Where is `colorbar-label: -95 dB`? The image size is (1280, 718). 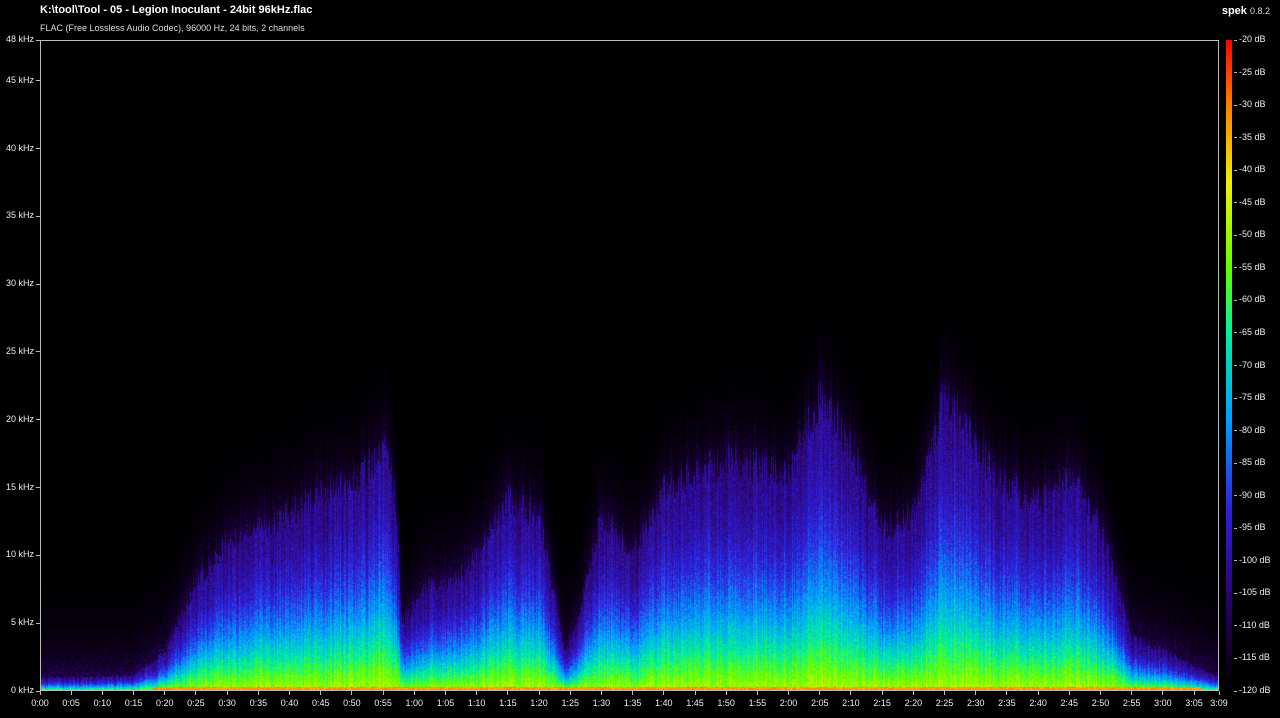 colorbar-label: -95 dB is located at coordinates (1252, 527).